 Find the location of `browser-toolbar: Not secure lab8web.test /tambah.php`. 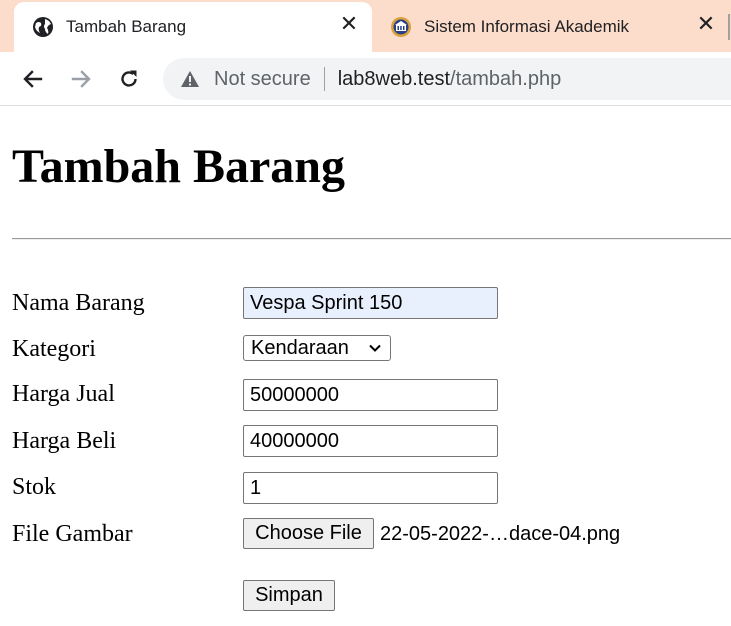

browser-toolbar: Not secure lab8web.test /tambah.php is located at coordinates (365, 78).